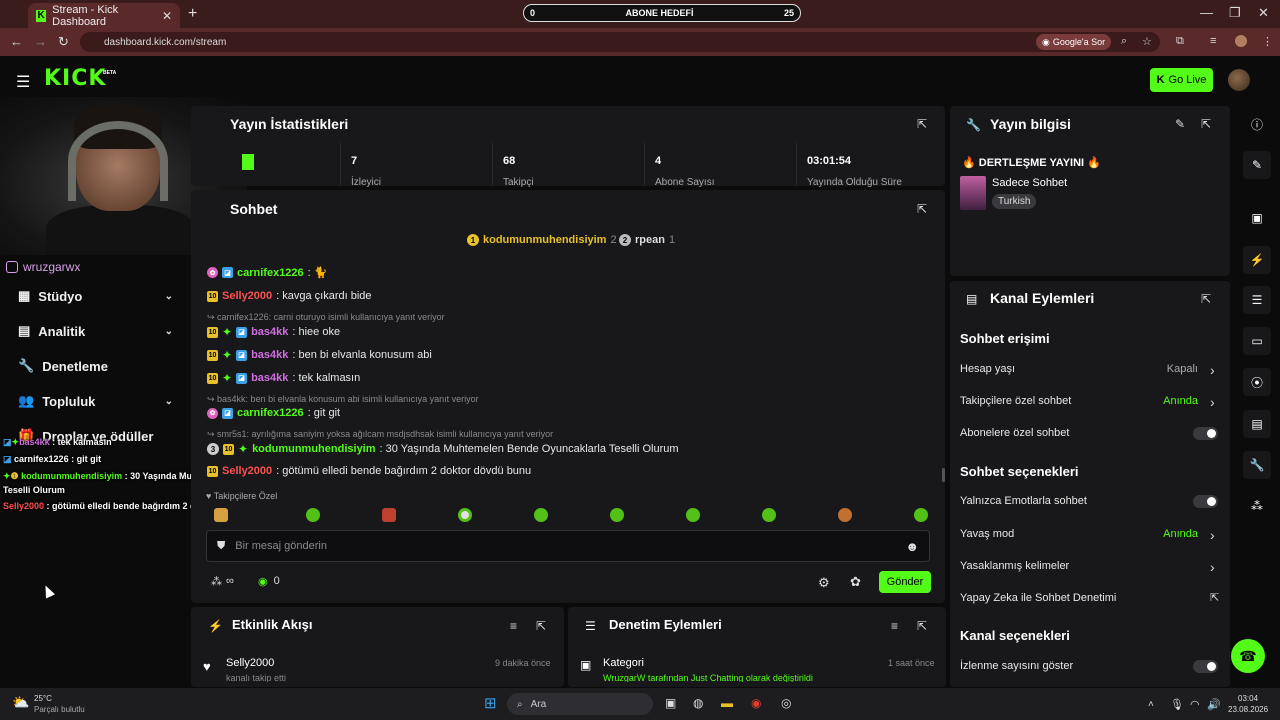 This screenshot has width=1280, height=720. I want to click on sidebar-item-moderation: 🔧 Denetleme, so click(95, 366).